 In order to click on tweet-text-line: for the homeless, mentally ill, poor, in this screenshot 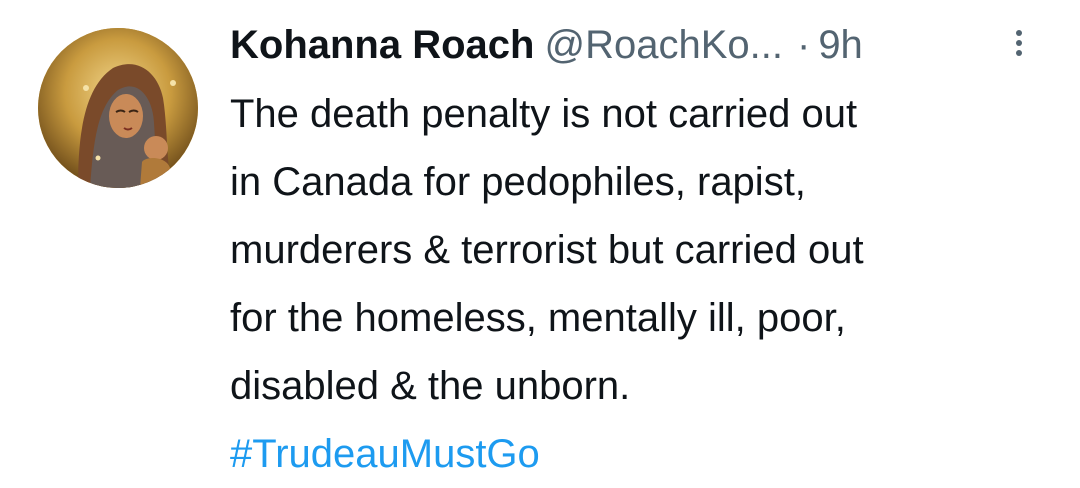, I will do `click(538, 318)`.